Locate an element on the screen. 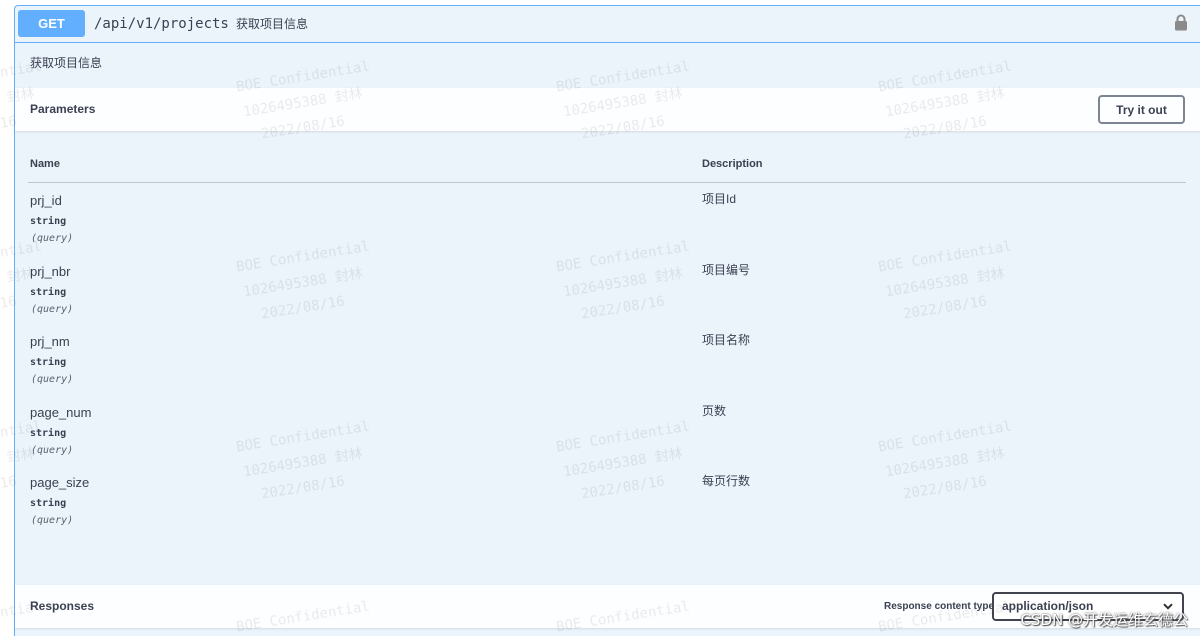 This screenshot has height=636, width=1200. parameter-description: 项目编号 is located at coordinates (726, 269).